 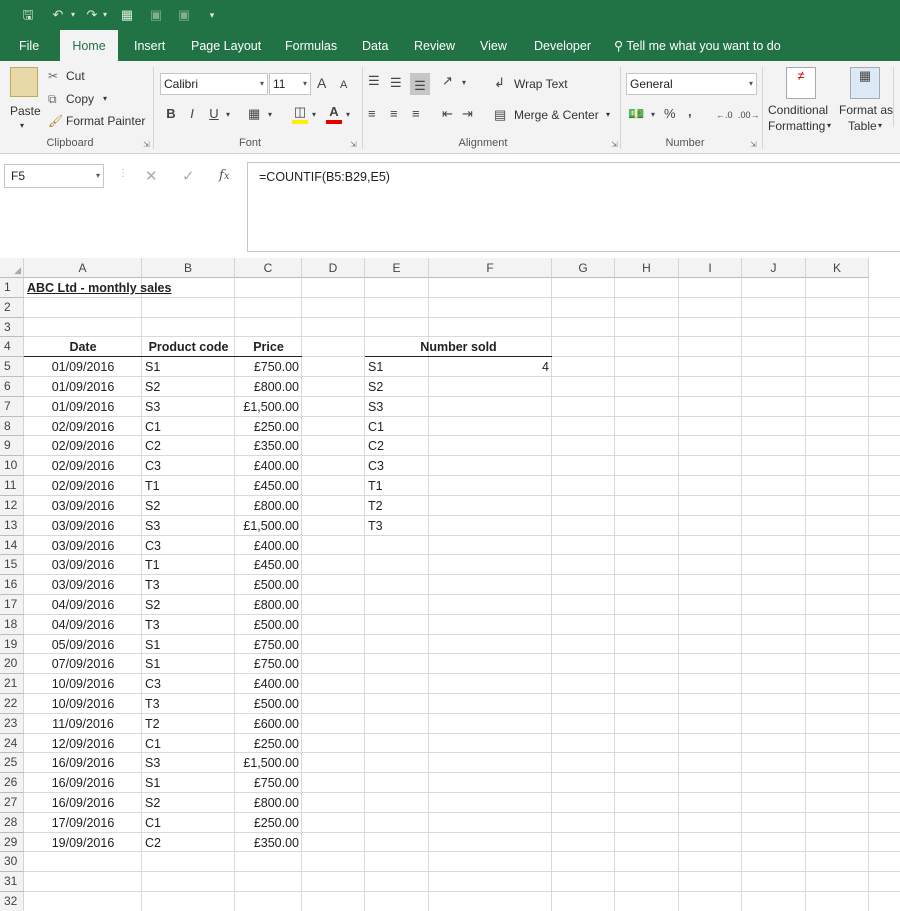 I want to click on shrink-font-button: A, so click(x=343, y=85).